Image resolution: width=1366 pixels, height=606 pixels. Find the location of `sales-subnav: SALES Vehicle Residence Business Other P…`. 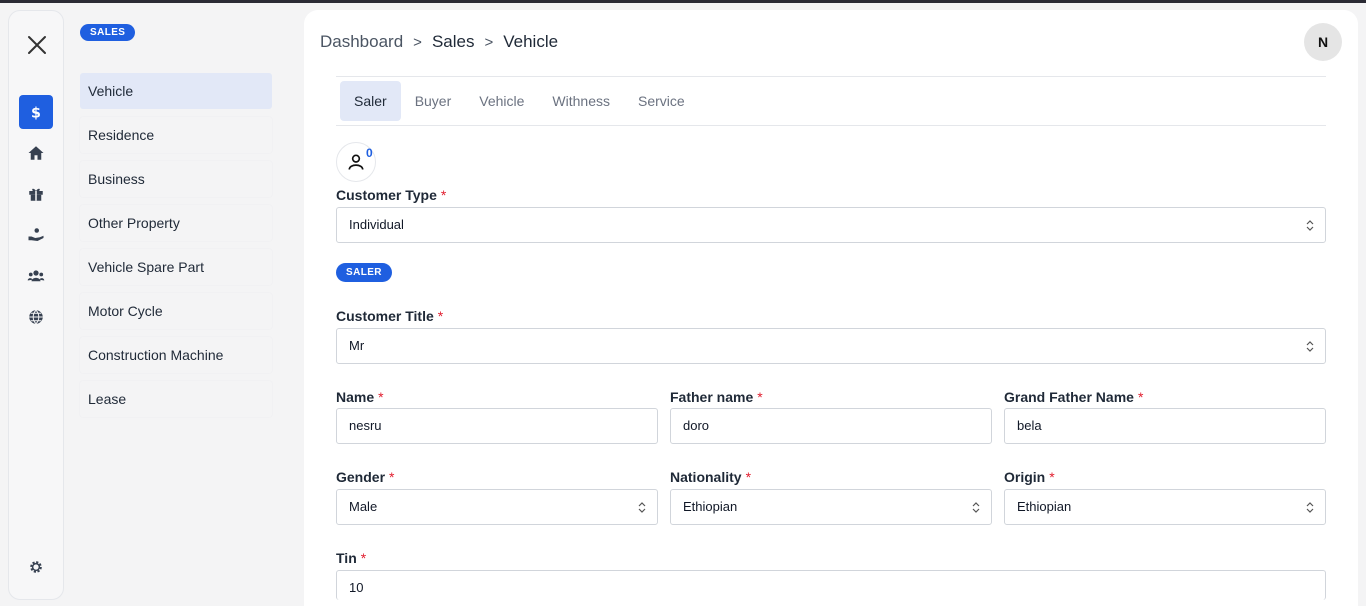

sales-subnav: SALES Vehicle Residence Business Other P… is located at coordinates (176, 223).